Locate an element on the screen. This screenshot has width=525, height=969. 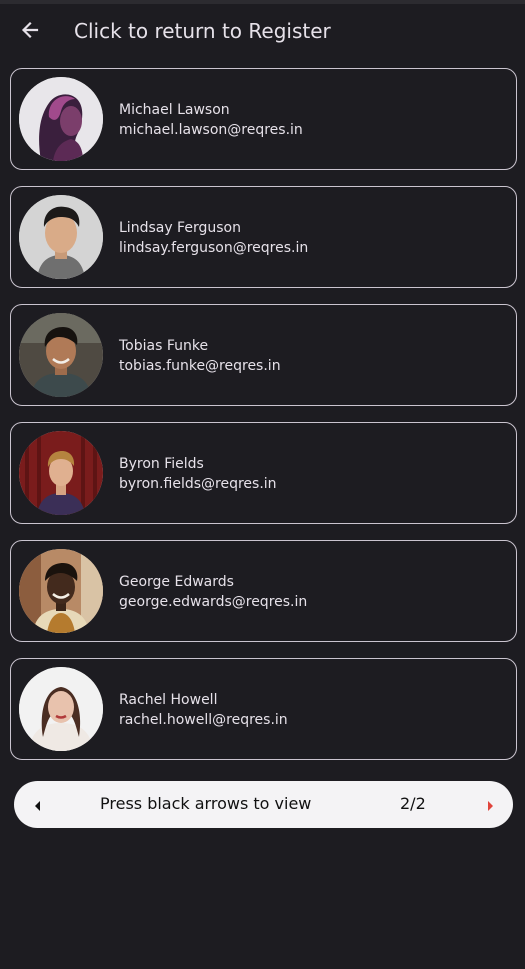
next-page-button is located at coordinates (490, 805).